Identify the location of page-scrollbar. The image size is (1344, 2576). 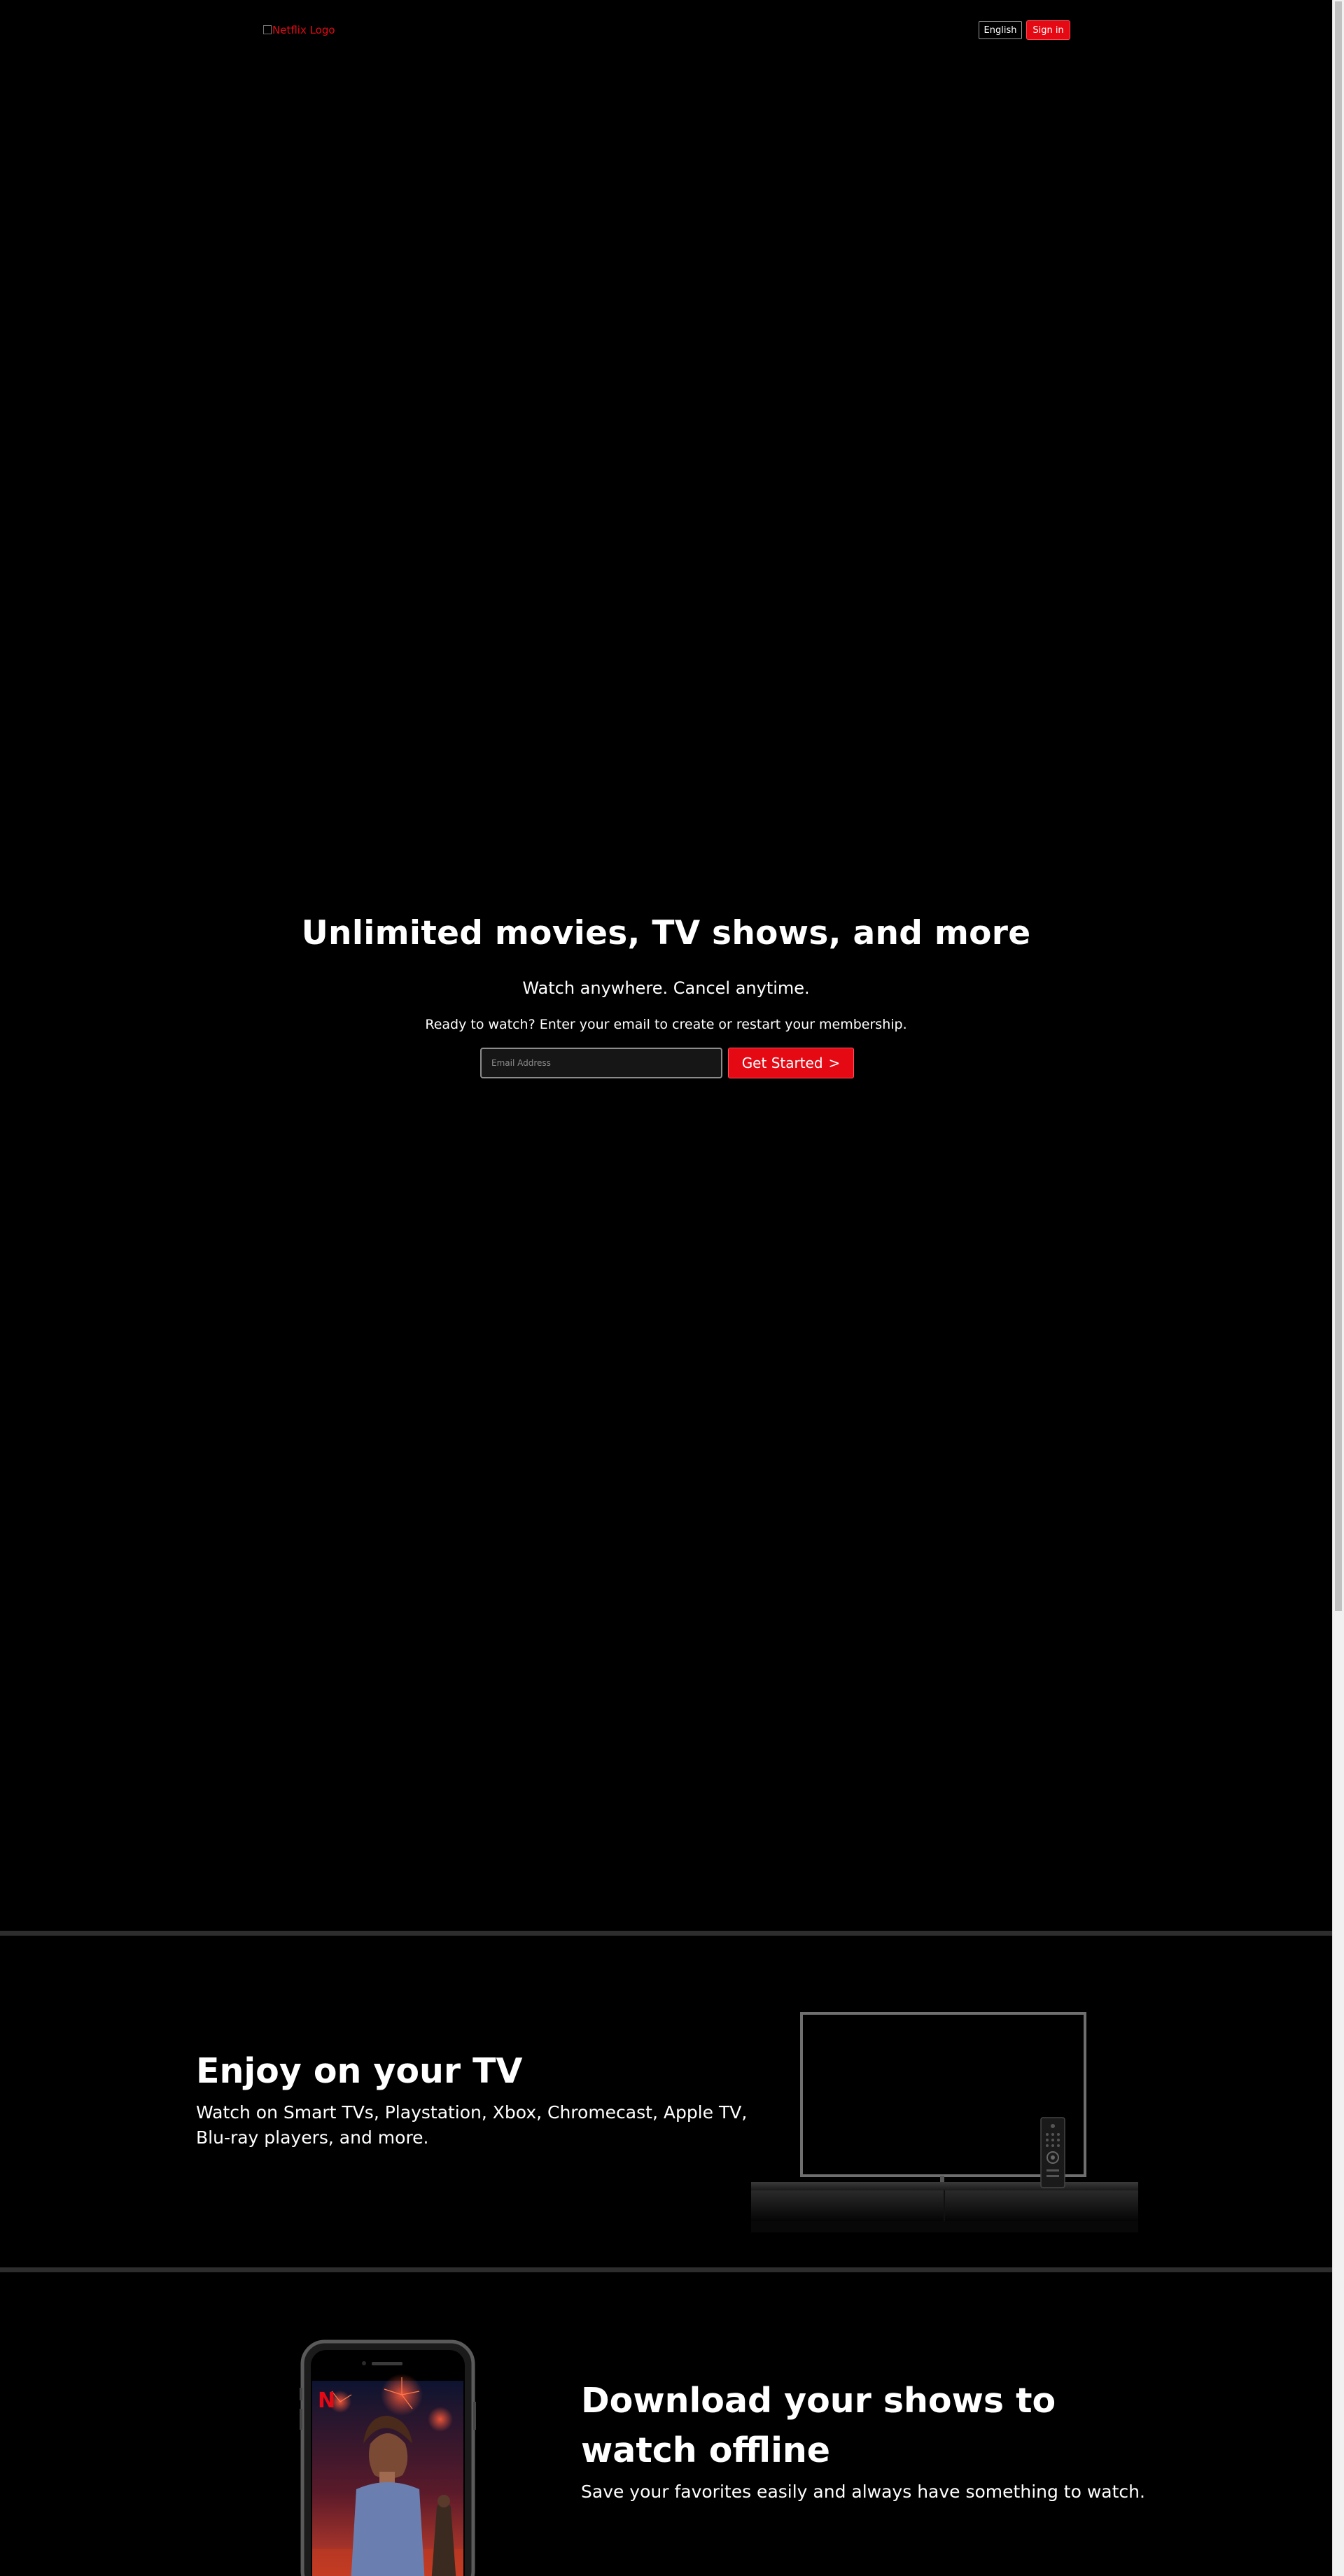
(1338, 1288).